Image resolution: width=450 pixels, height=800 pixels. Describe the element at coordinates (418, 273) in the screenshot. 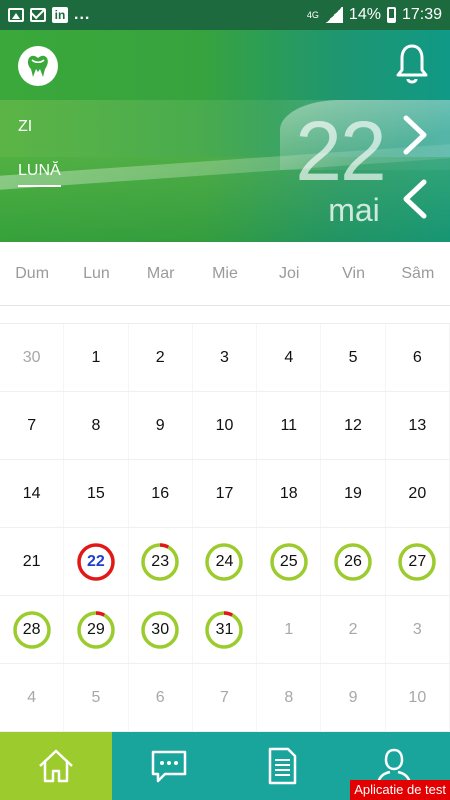

I see `weekday-label: Sâm` at that location.